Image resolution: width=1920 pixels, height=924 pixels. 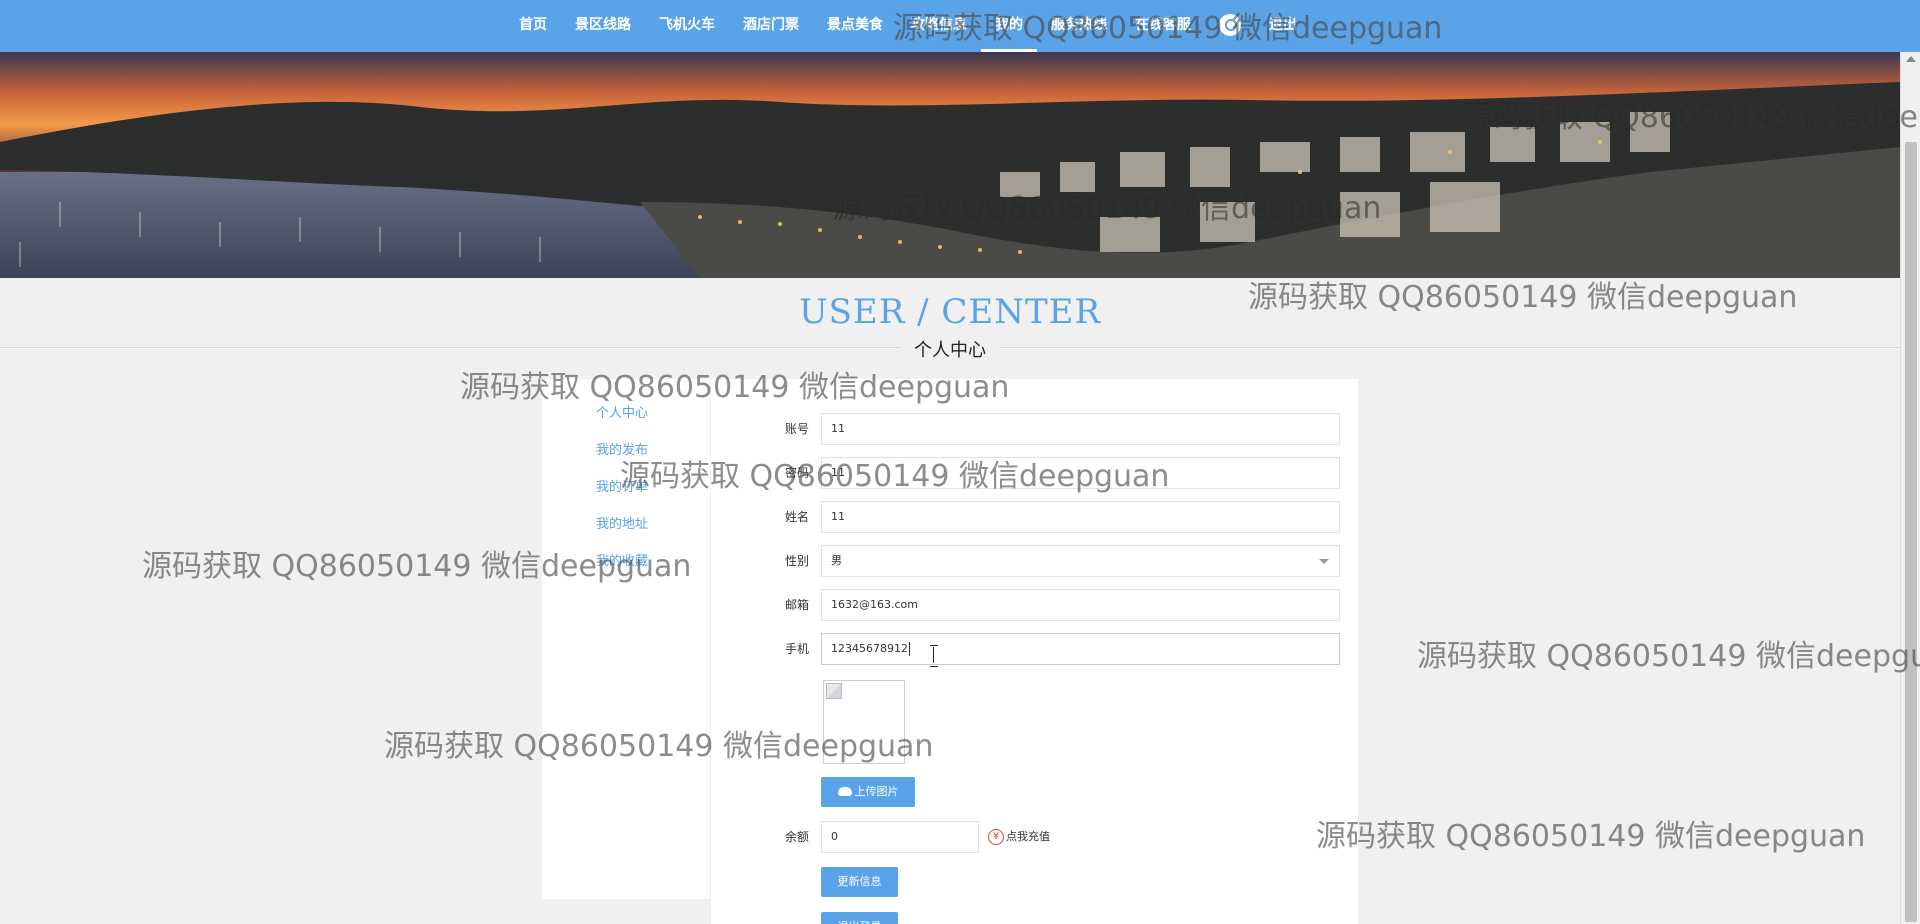 I want to click on nav-item-hotel-tickets: 酒店门票, so click(x=771, y=26).